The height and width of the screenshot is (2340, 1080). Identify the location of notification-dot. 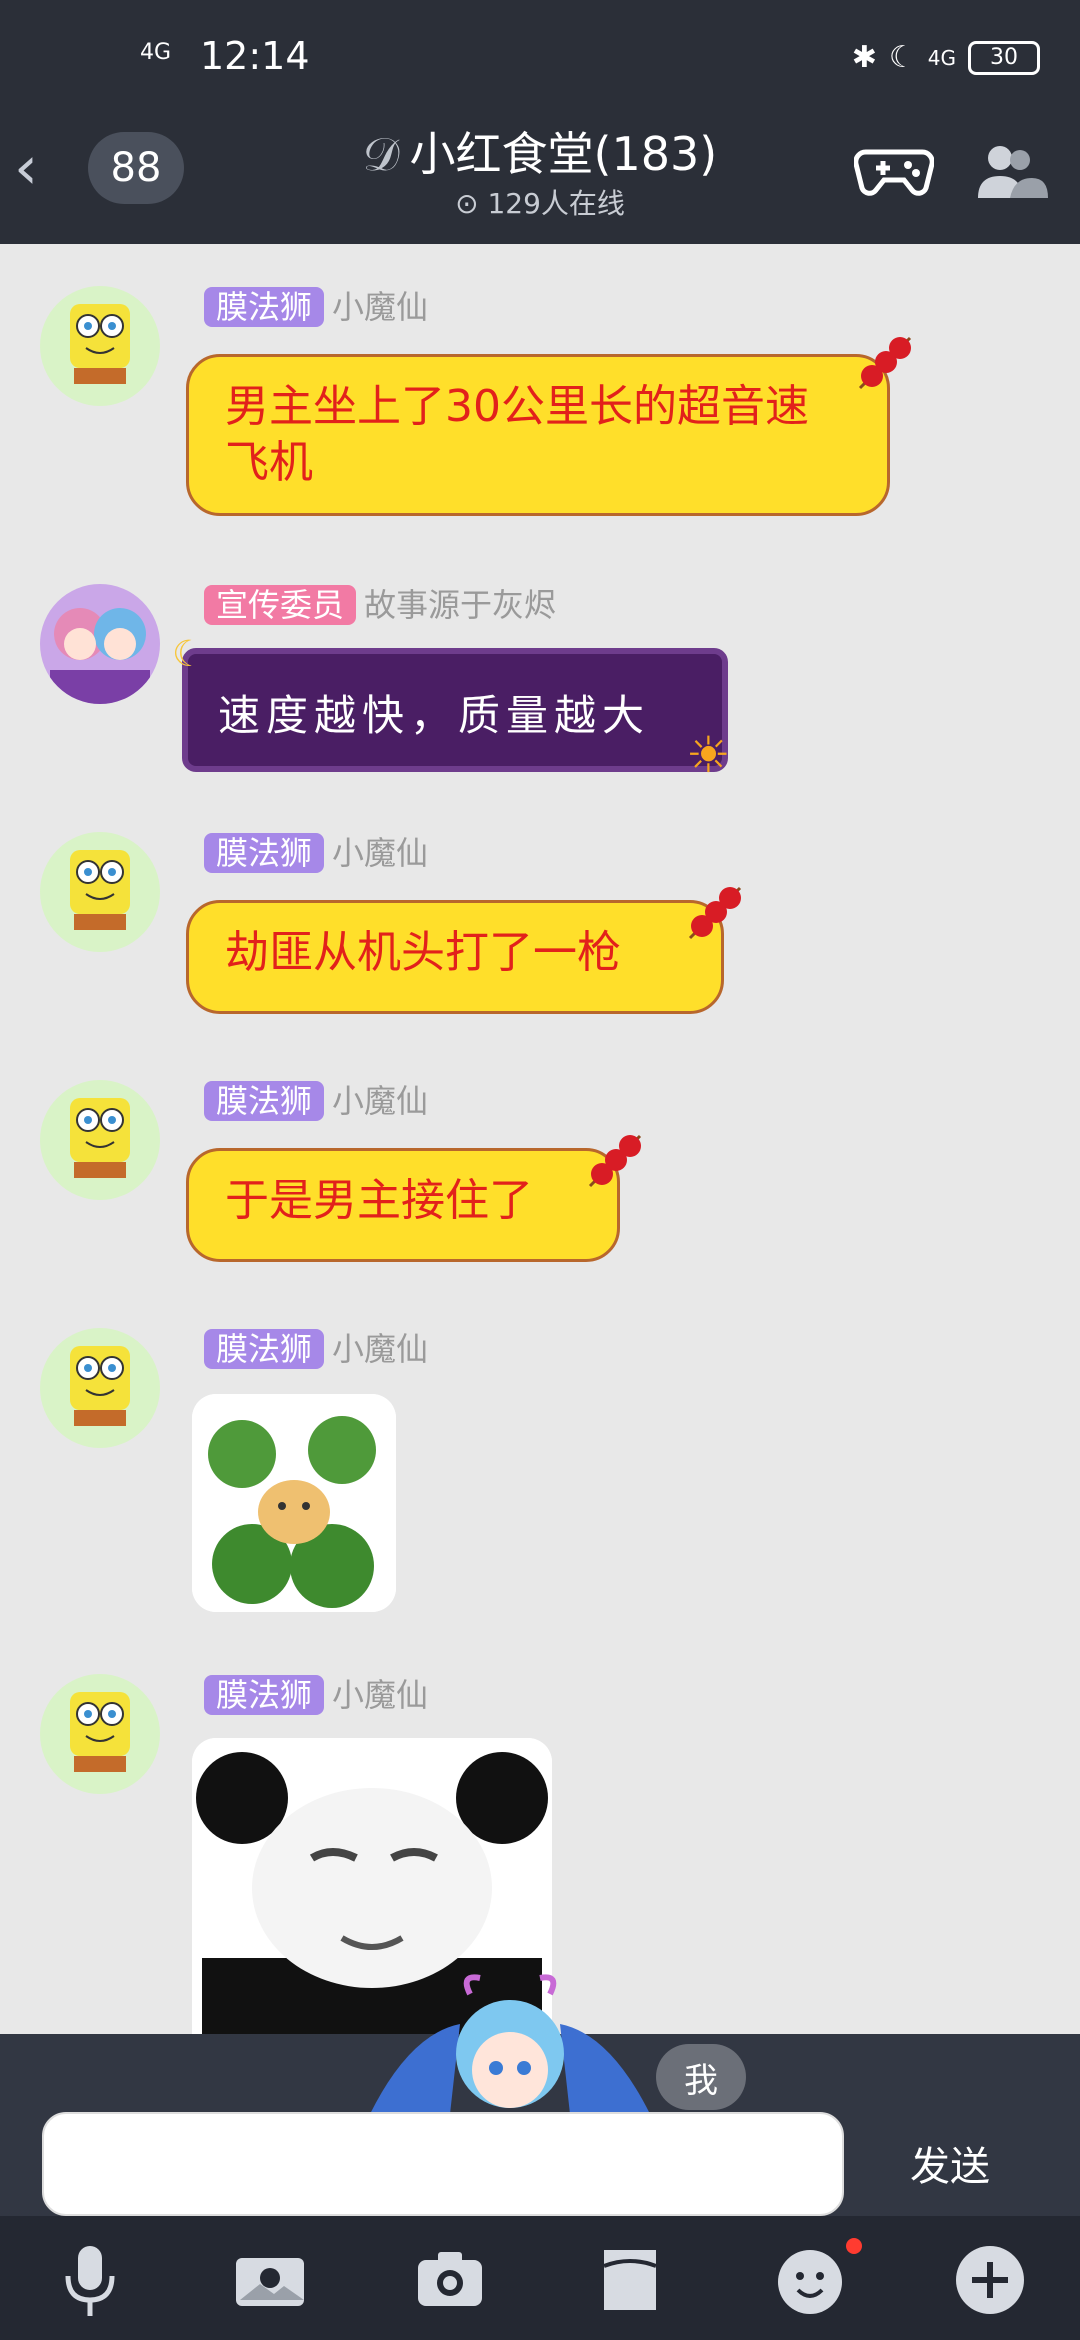
(854, 2246).